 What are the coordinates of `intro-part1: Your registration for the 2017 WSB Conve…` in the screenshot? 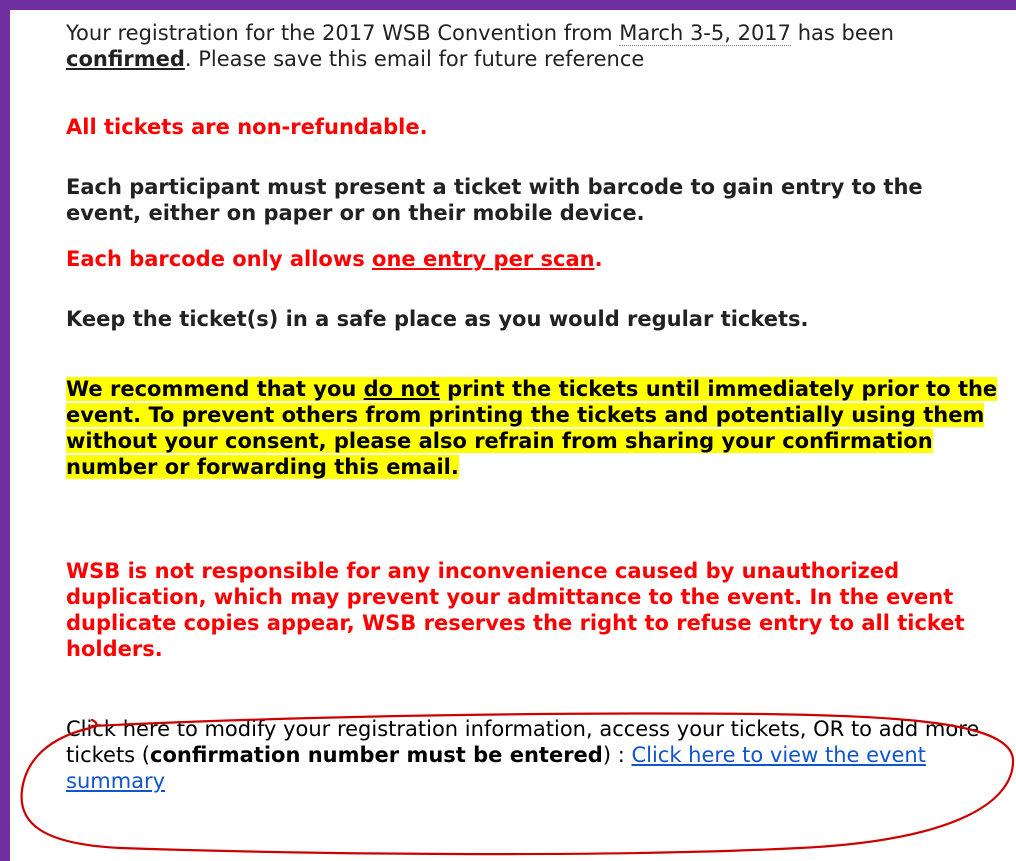 It's located at (343, 33).